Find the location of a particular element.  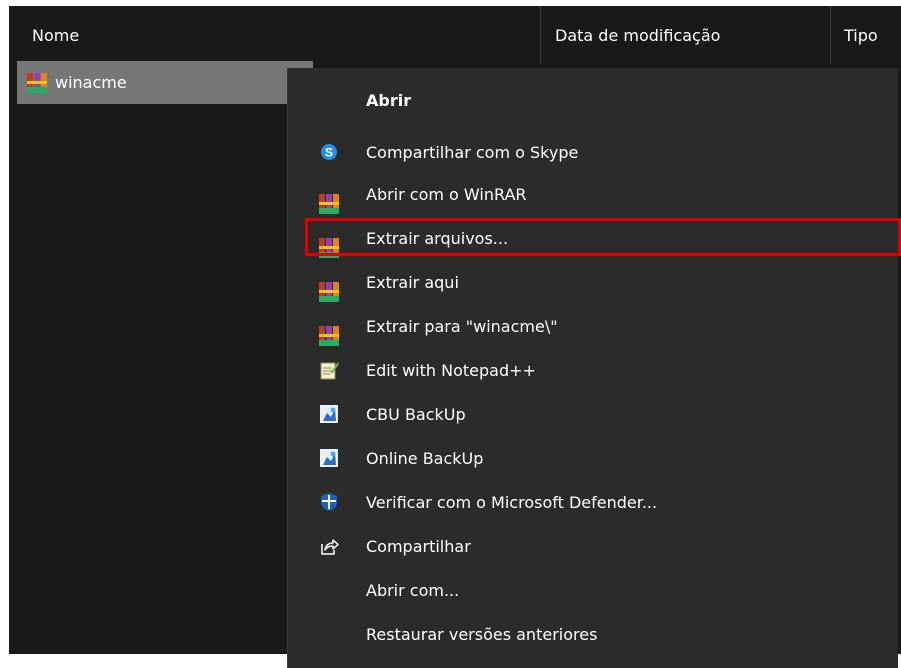

menu-item-online-backup: Online BackUp is located at coordinates (593, 458).